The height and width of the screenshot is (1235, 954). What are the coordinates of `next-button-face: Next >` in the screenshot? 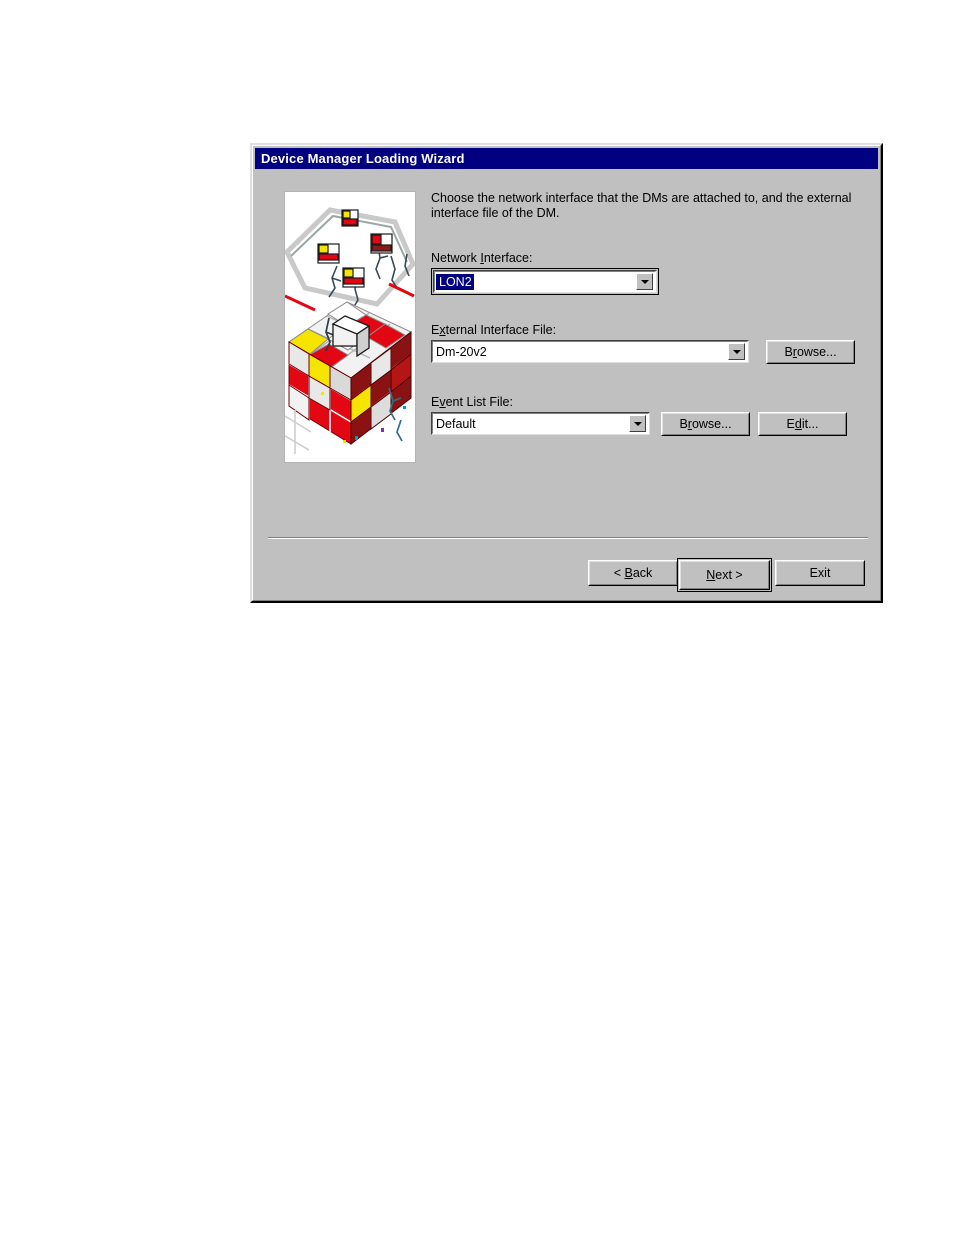 It's located at (724, 575).